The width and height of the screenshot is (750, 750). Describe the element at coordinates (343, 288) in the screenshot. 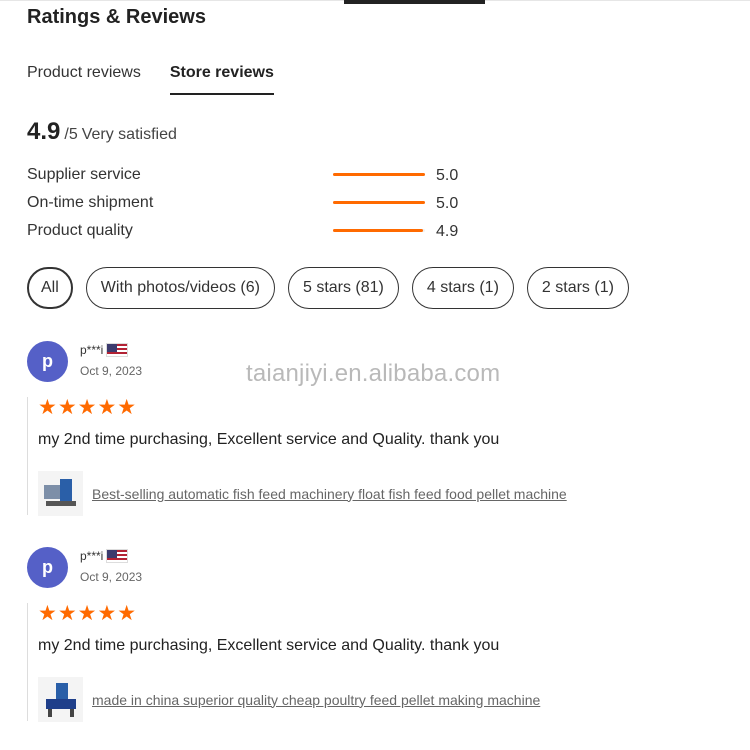

I see `filter-5-stars: 5 stars (81)` at that location.